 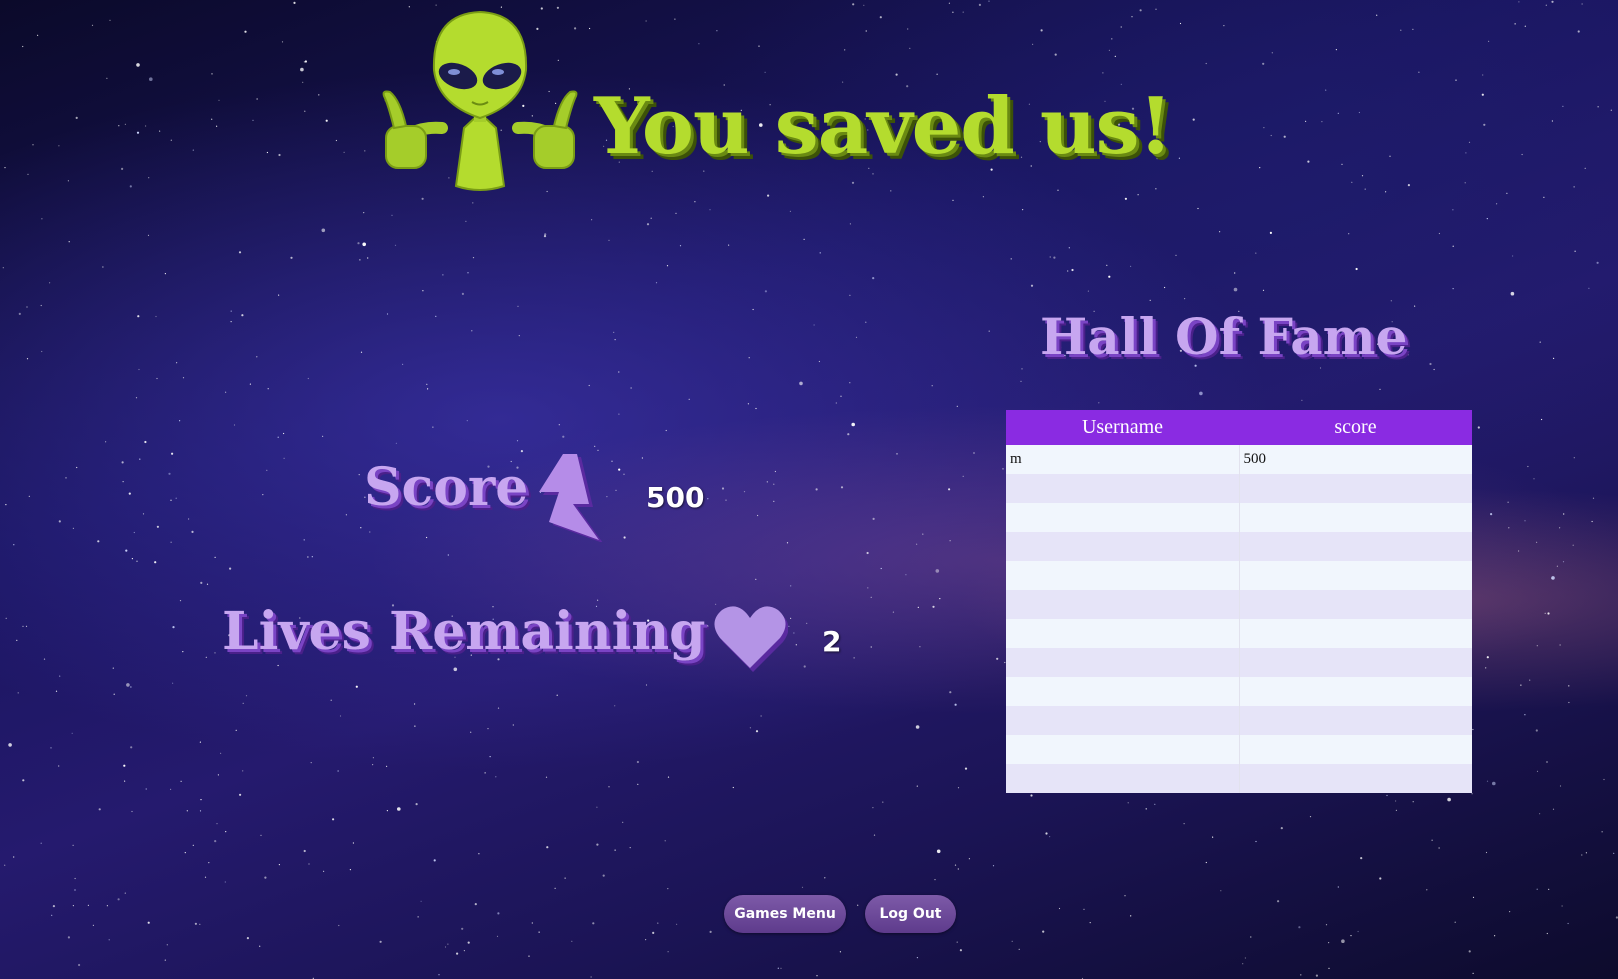 What do you see at coordinates (751, 639) in the screenshot?
I see `heart-icon` at bounding box center [751, 639].